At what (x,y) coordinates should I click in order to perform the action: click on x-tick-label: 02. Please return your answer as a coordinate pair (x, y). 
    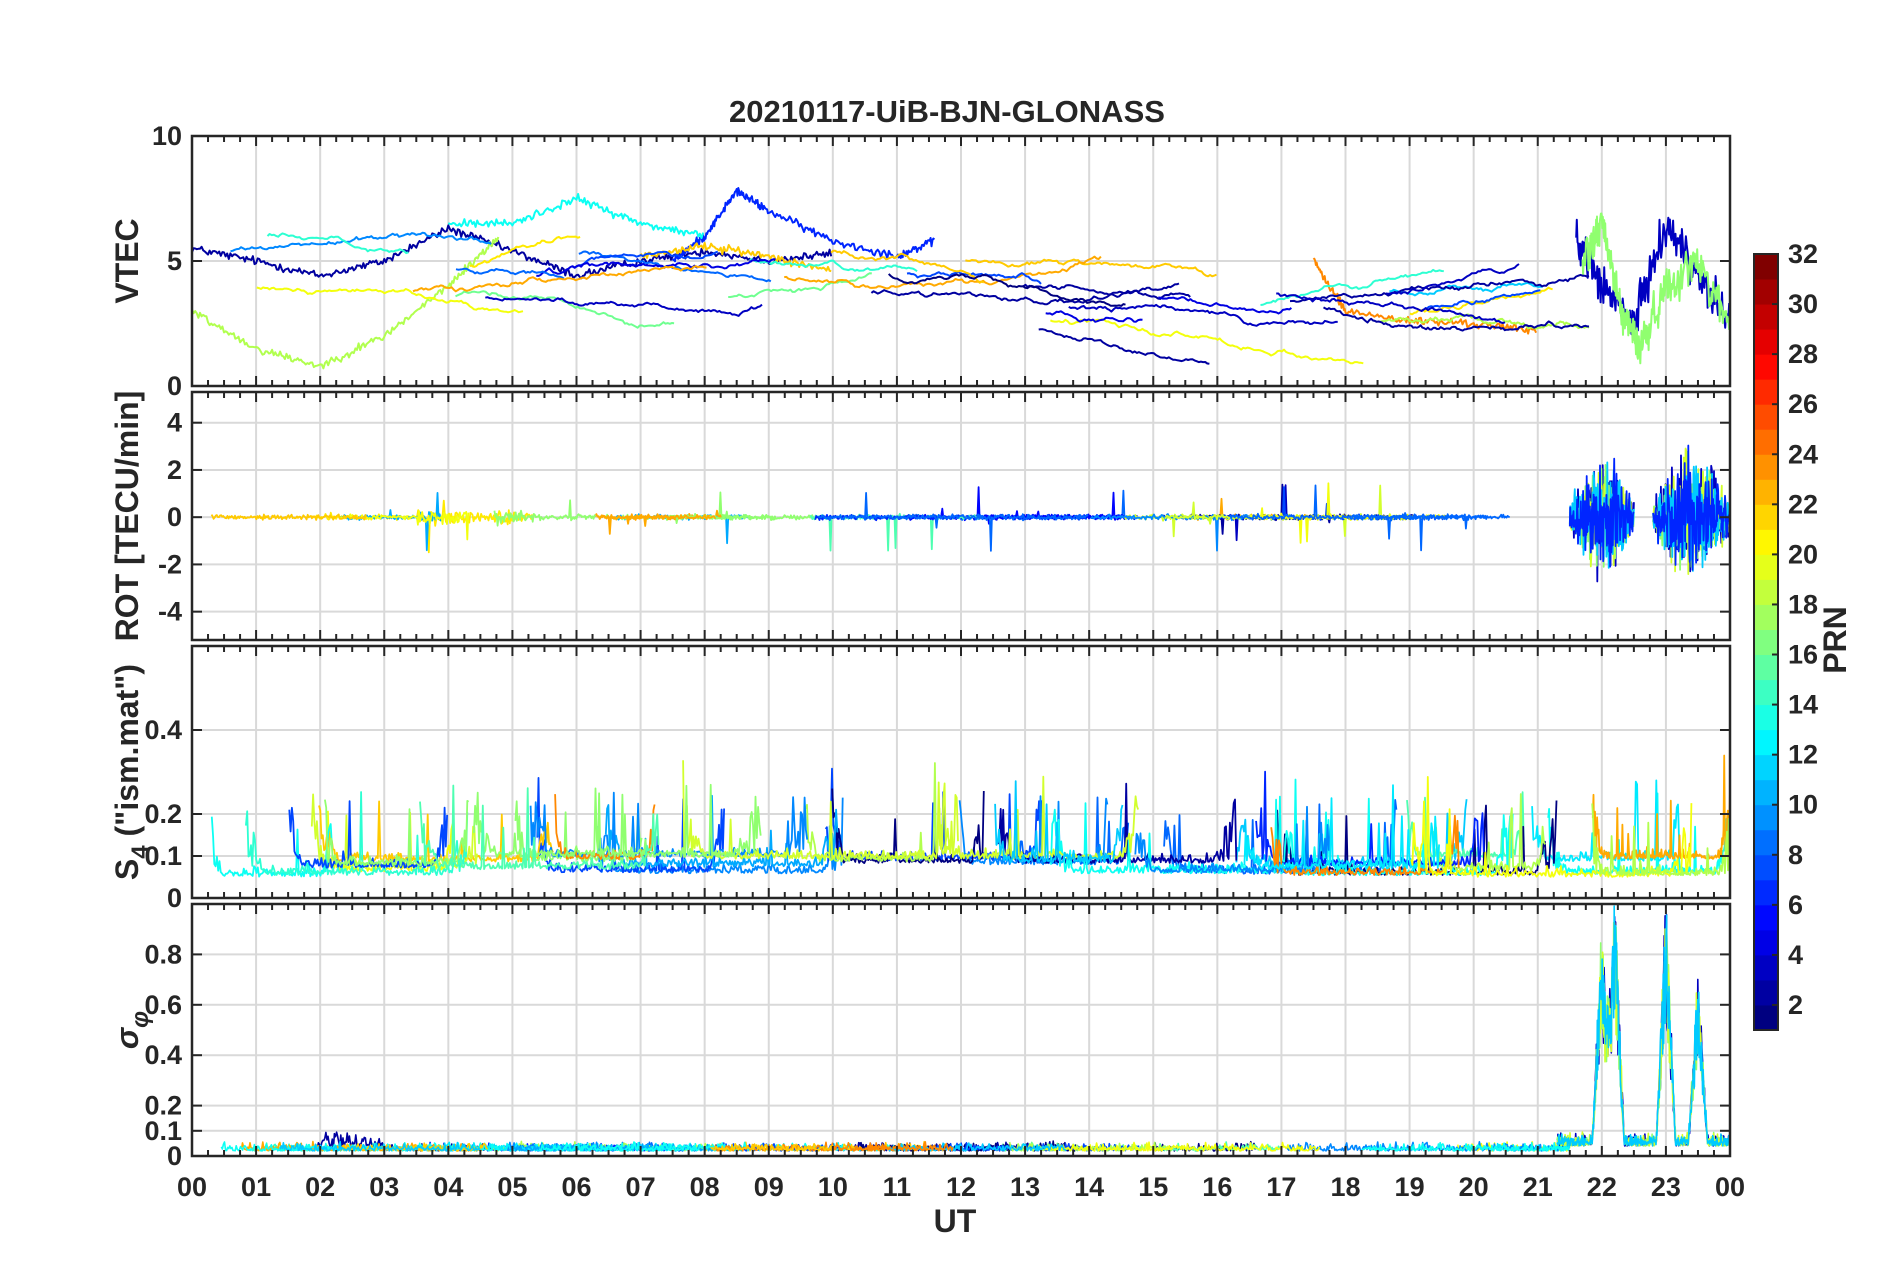
    Looking at the image, I should click on (320, 1187).